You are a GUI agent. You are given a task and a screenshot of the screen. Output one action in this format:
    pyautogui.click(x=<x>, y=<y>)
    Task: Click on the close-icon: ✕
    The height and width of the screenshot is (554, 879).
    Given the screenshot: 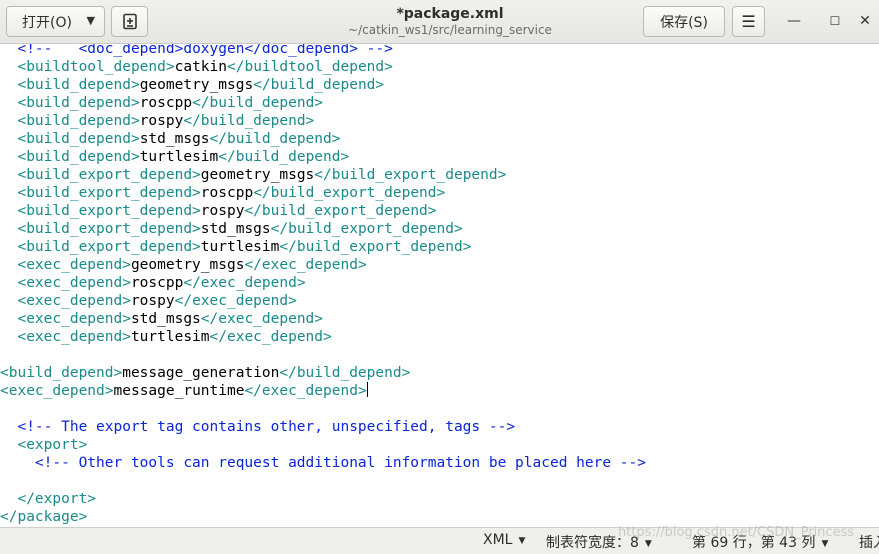 What is the action you would take?
    pyautogui.click(x=865, y=21)
    